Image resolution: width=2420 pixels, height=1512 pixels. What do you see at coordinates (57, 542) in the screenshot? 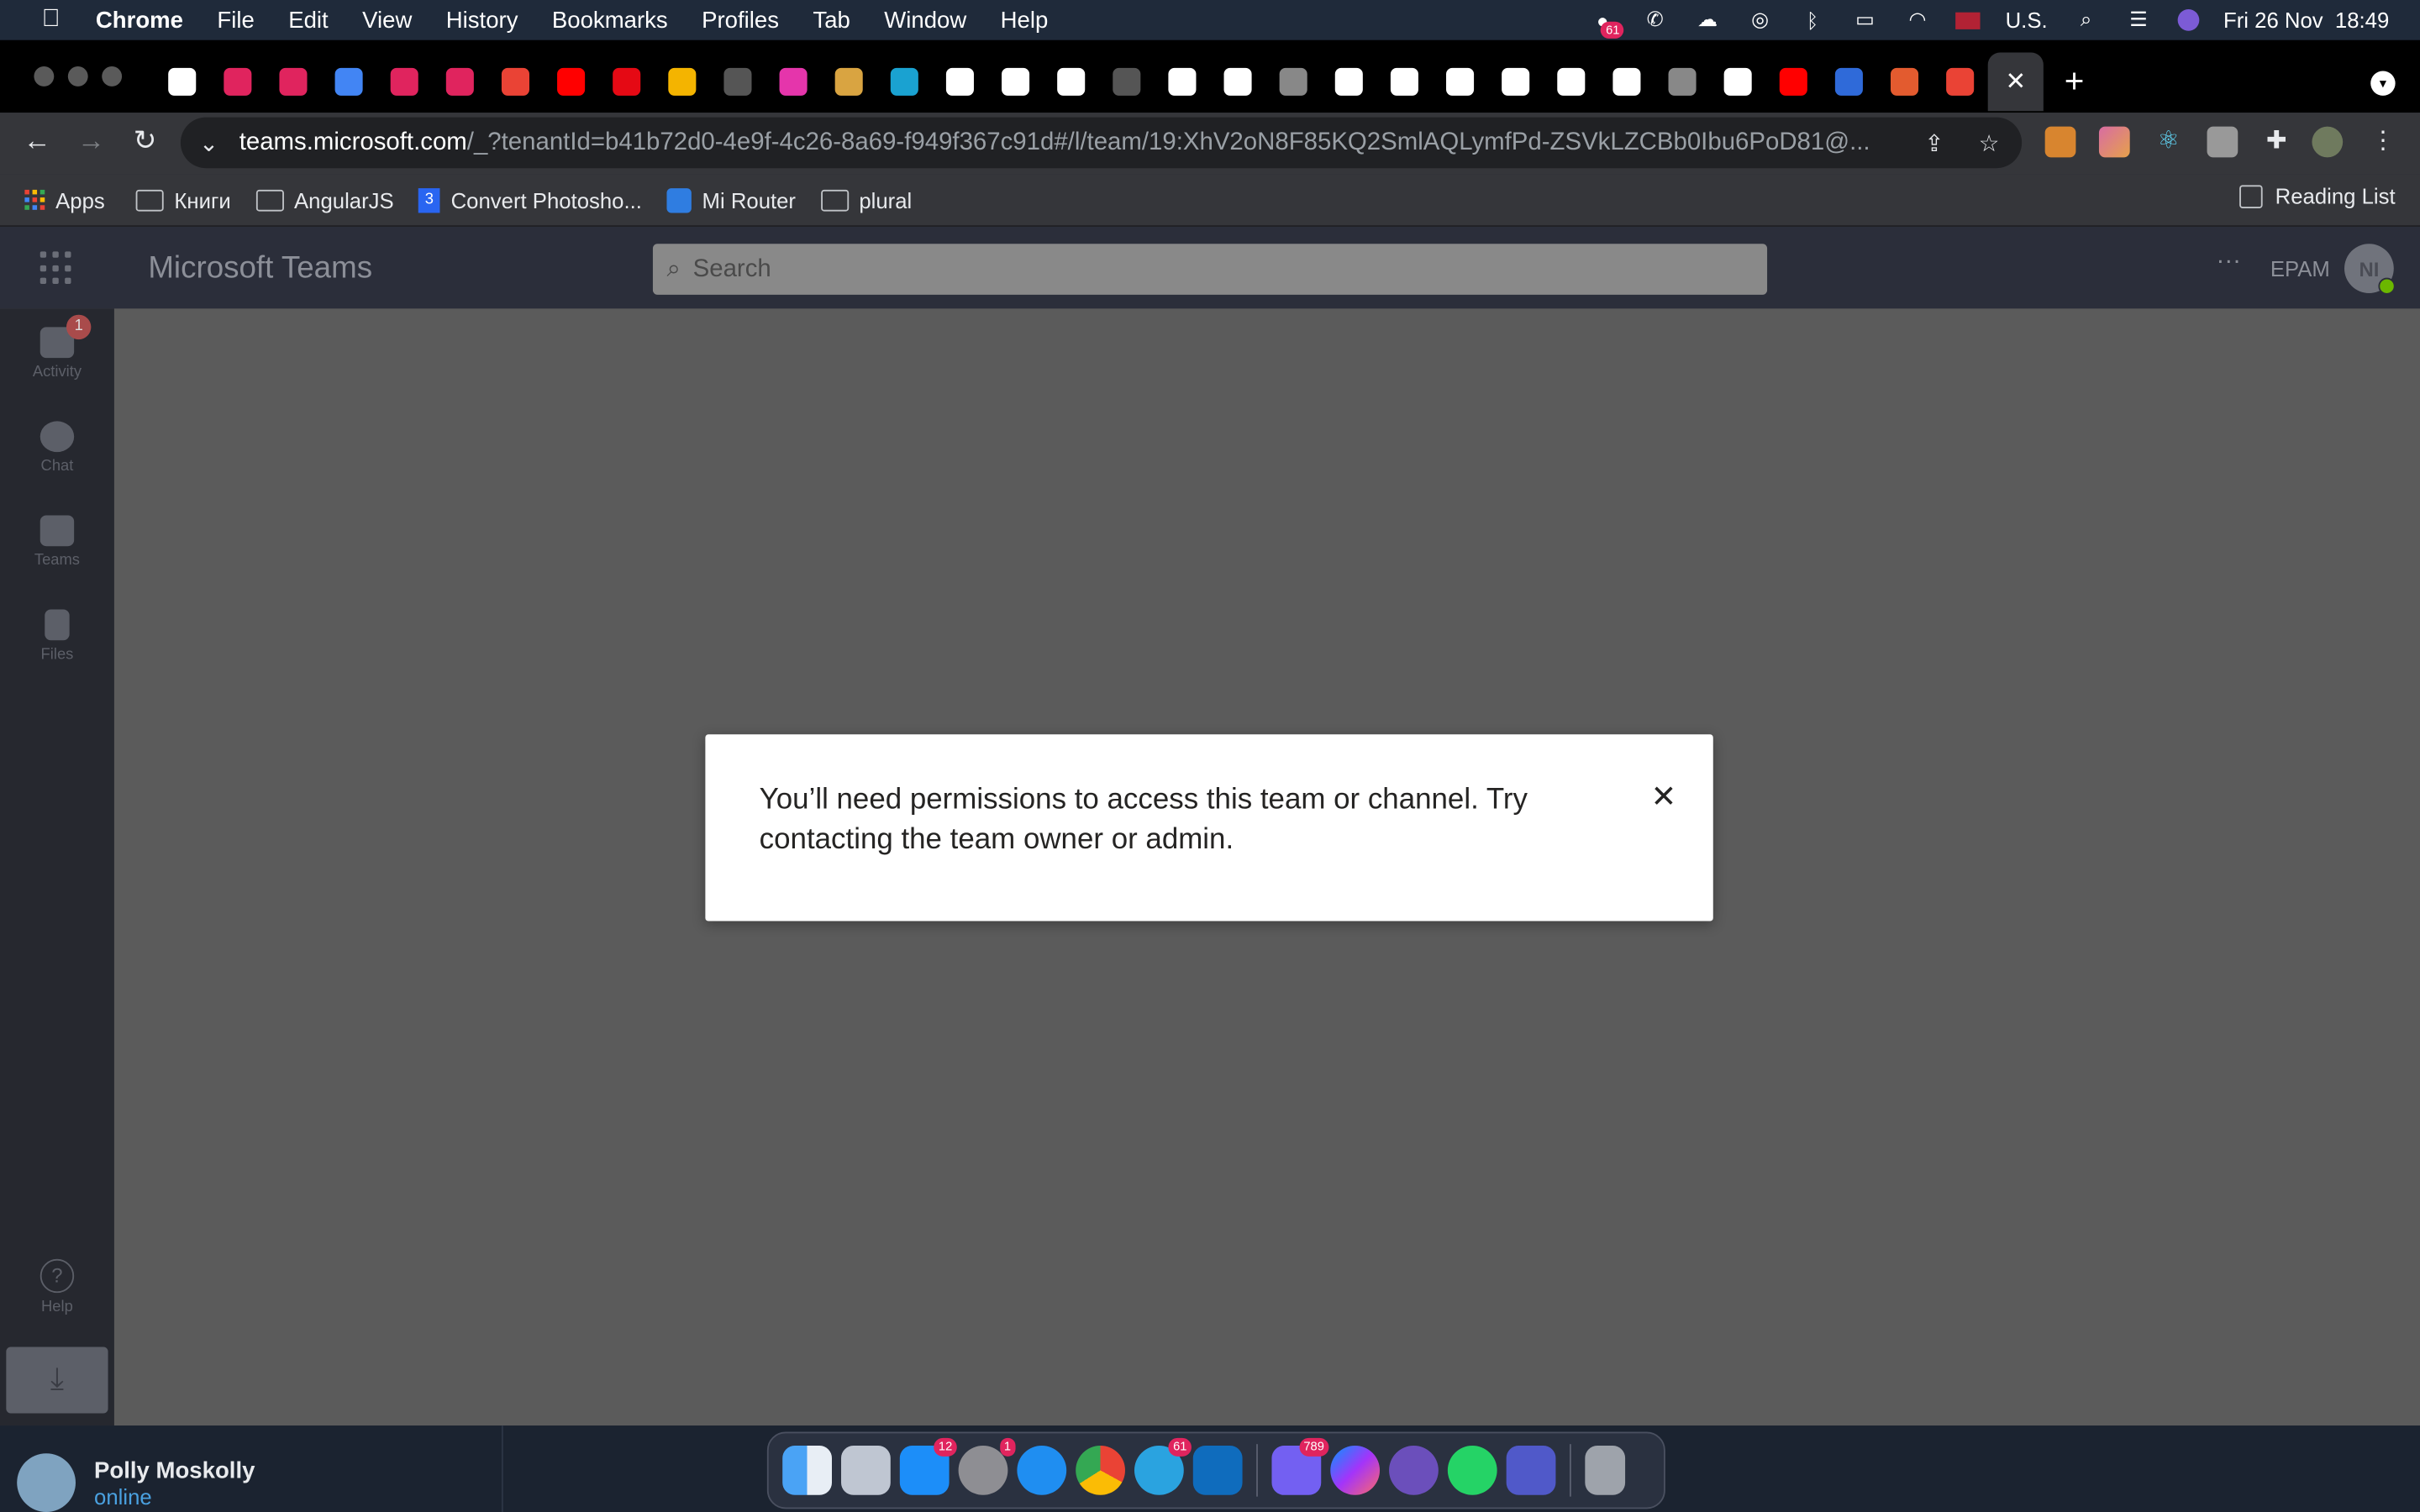
I see `rail-teams: Teams` at bounding box center [57, 542].